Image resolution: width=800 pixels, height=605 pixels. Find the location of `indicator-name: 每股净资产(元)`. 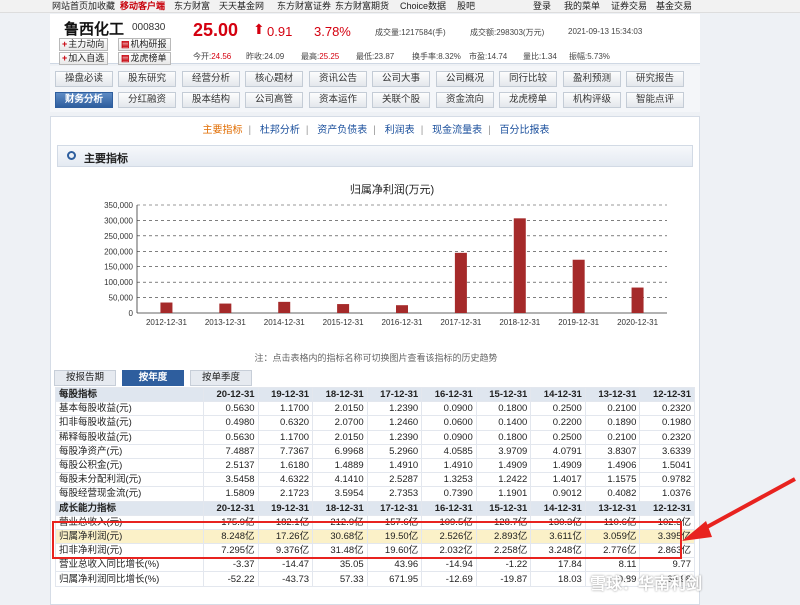

indicator-name: 每股净资产(元) is located at coordinates (129, 451).